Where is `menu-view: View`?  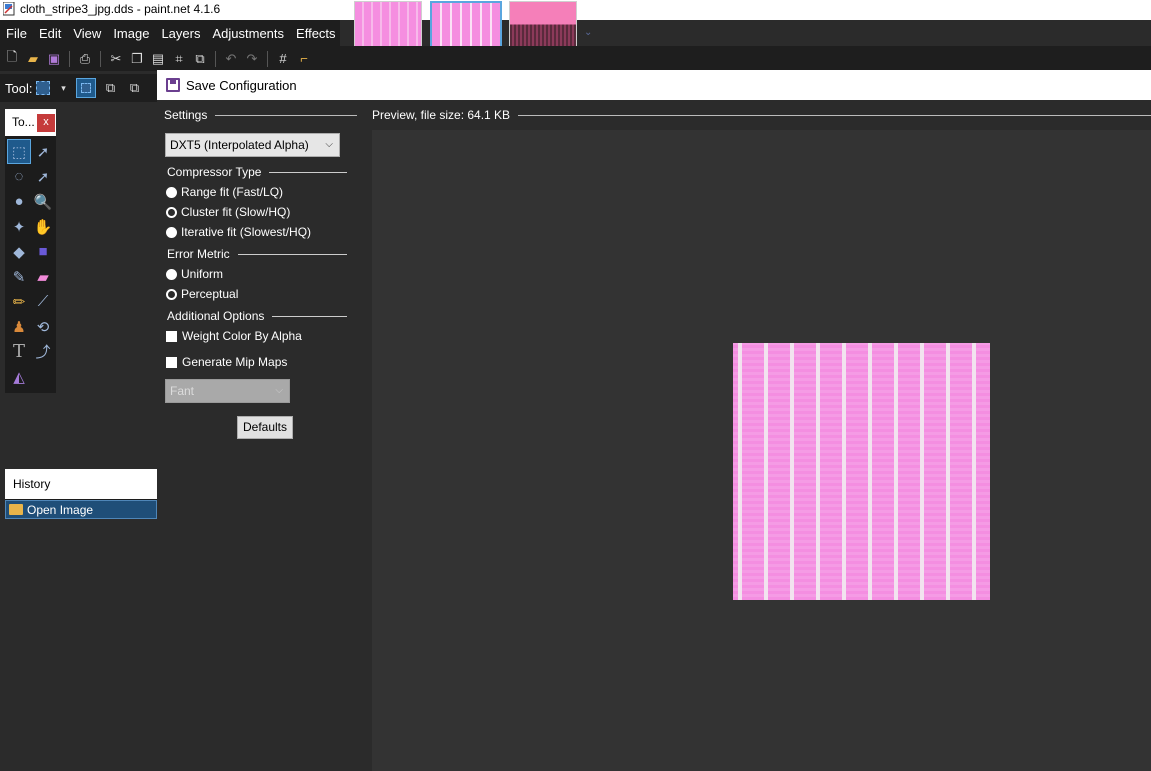 menu-view: View is located at coordinates (87, 33).